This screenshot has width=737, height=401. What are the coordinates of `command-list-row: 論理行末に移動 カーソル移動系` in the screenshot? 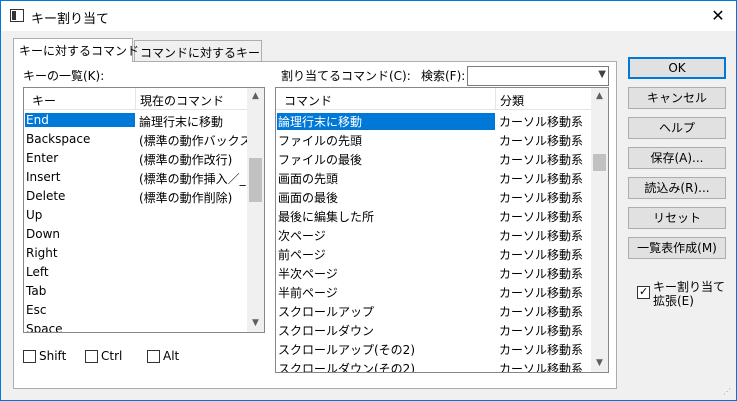 It's located at (434, 120).